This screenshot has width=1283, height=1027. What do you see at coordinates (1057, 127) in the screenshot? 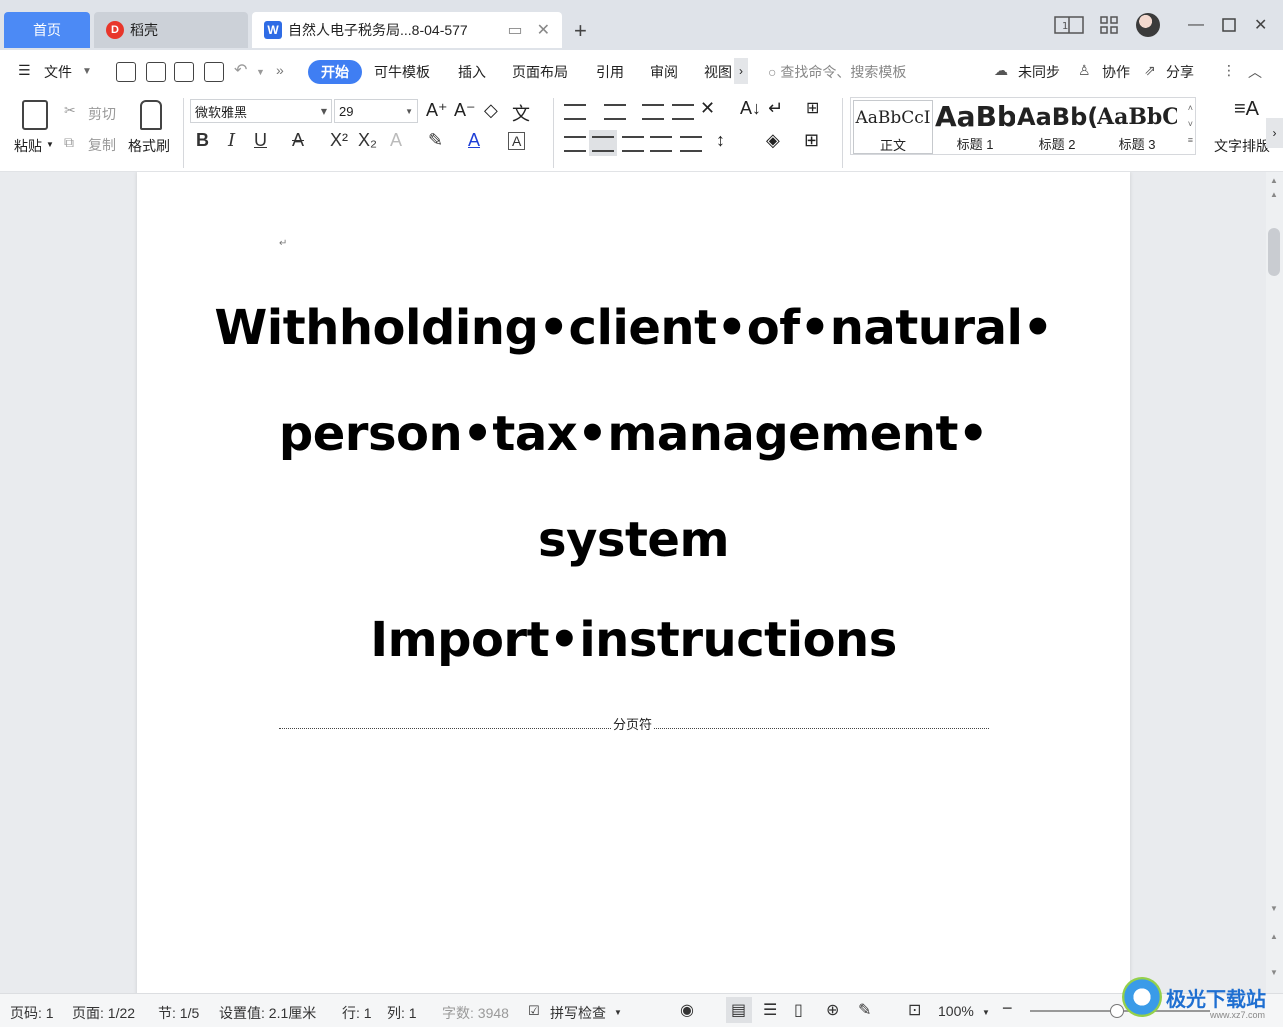
I see `style-heading-2: AaBb( 标题 2` at bounding box center [1057, 127].